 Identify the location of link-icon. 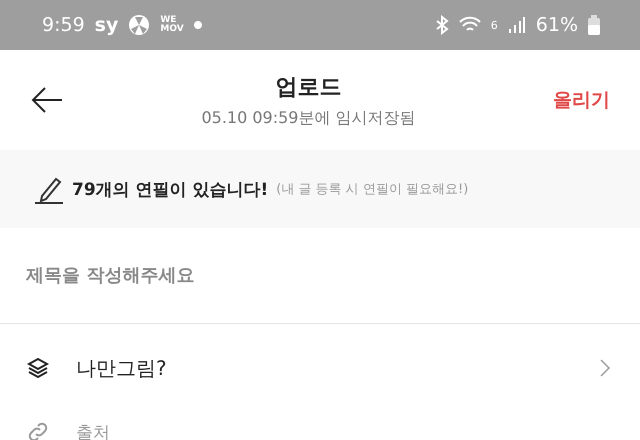
(38, 430).